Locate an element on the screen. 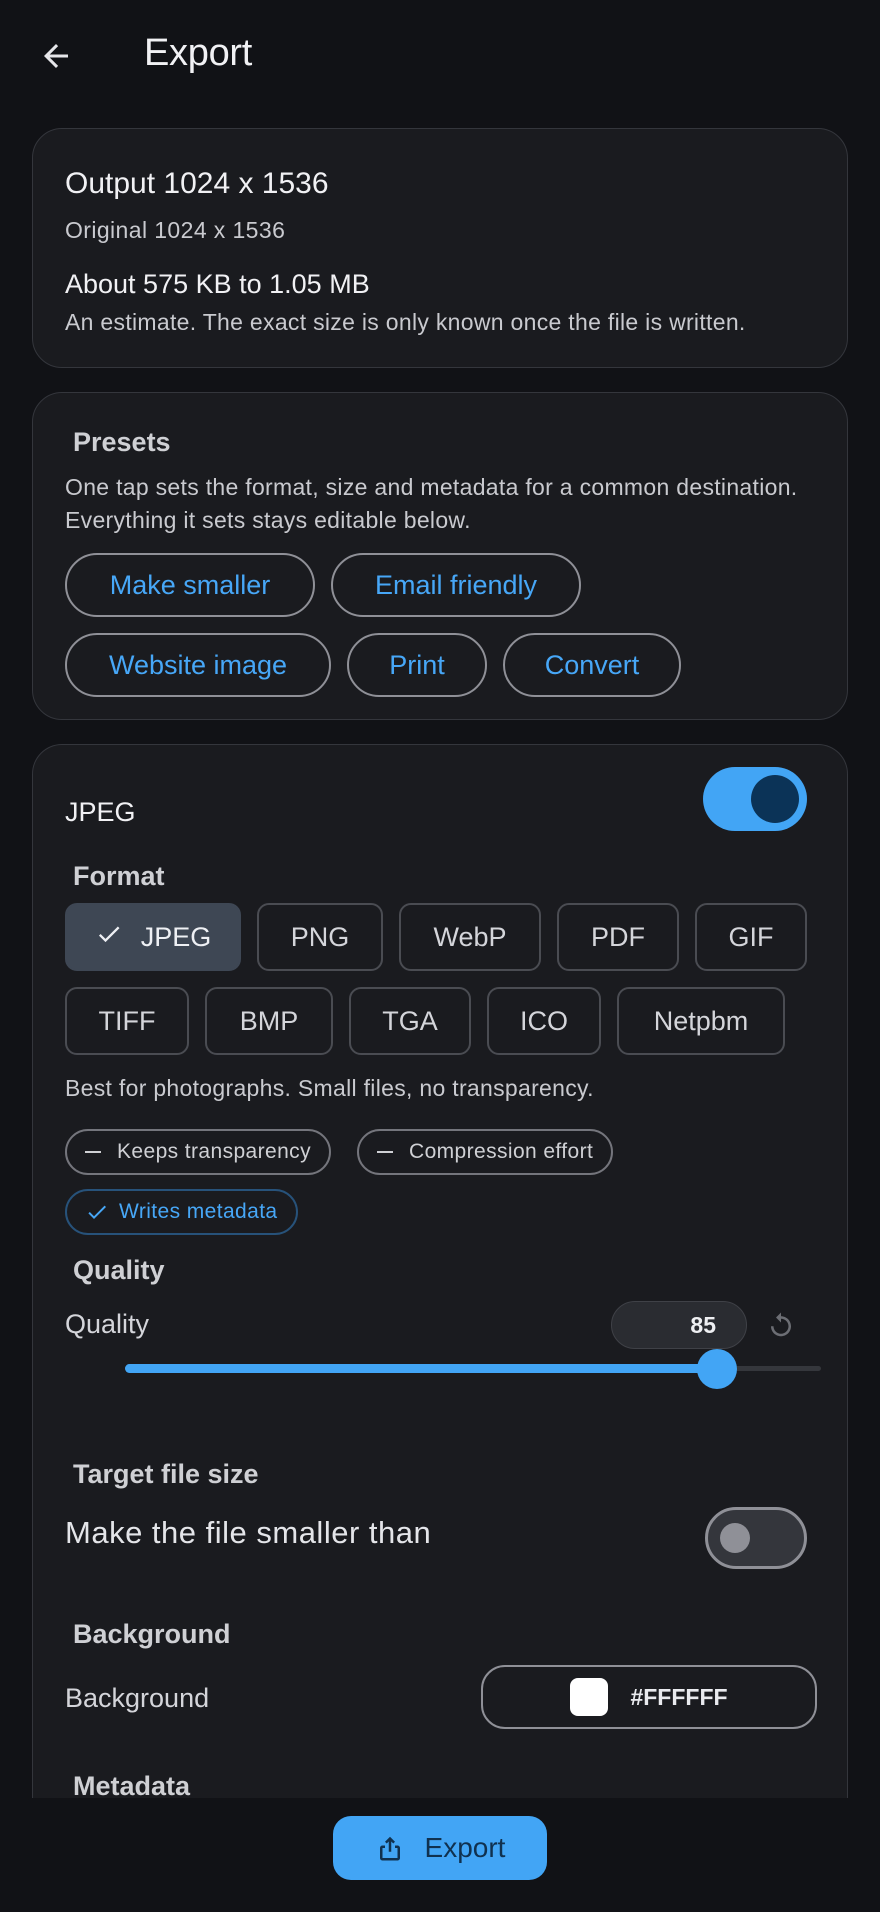 This screenshot has width=880, height=1912. format-chip-ico: ICO is located at coordinates (544, 1021).